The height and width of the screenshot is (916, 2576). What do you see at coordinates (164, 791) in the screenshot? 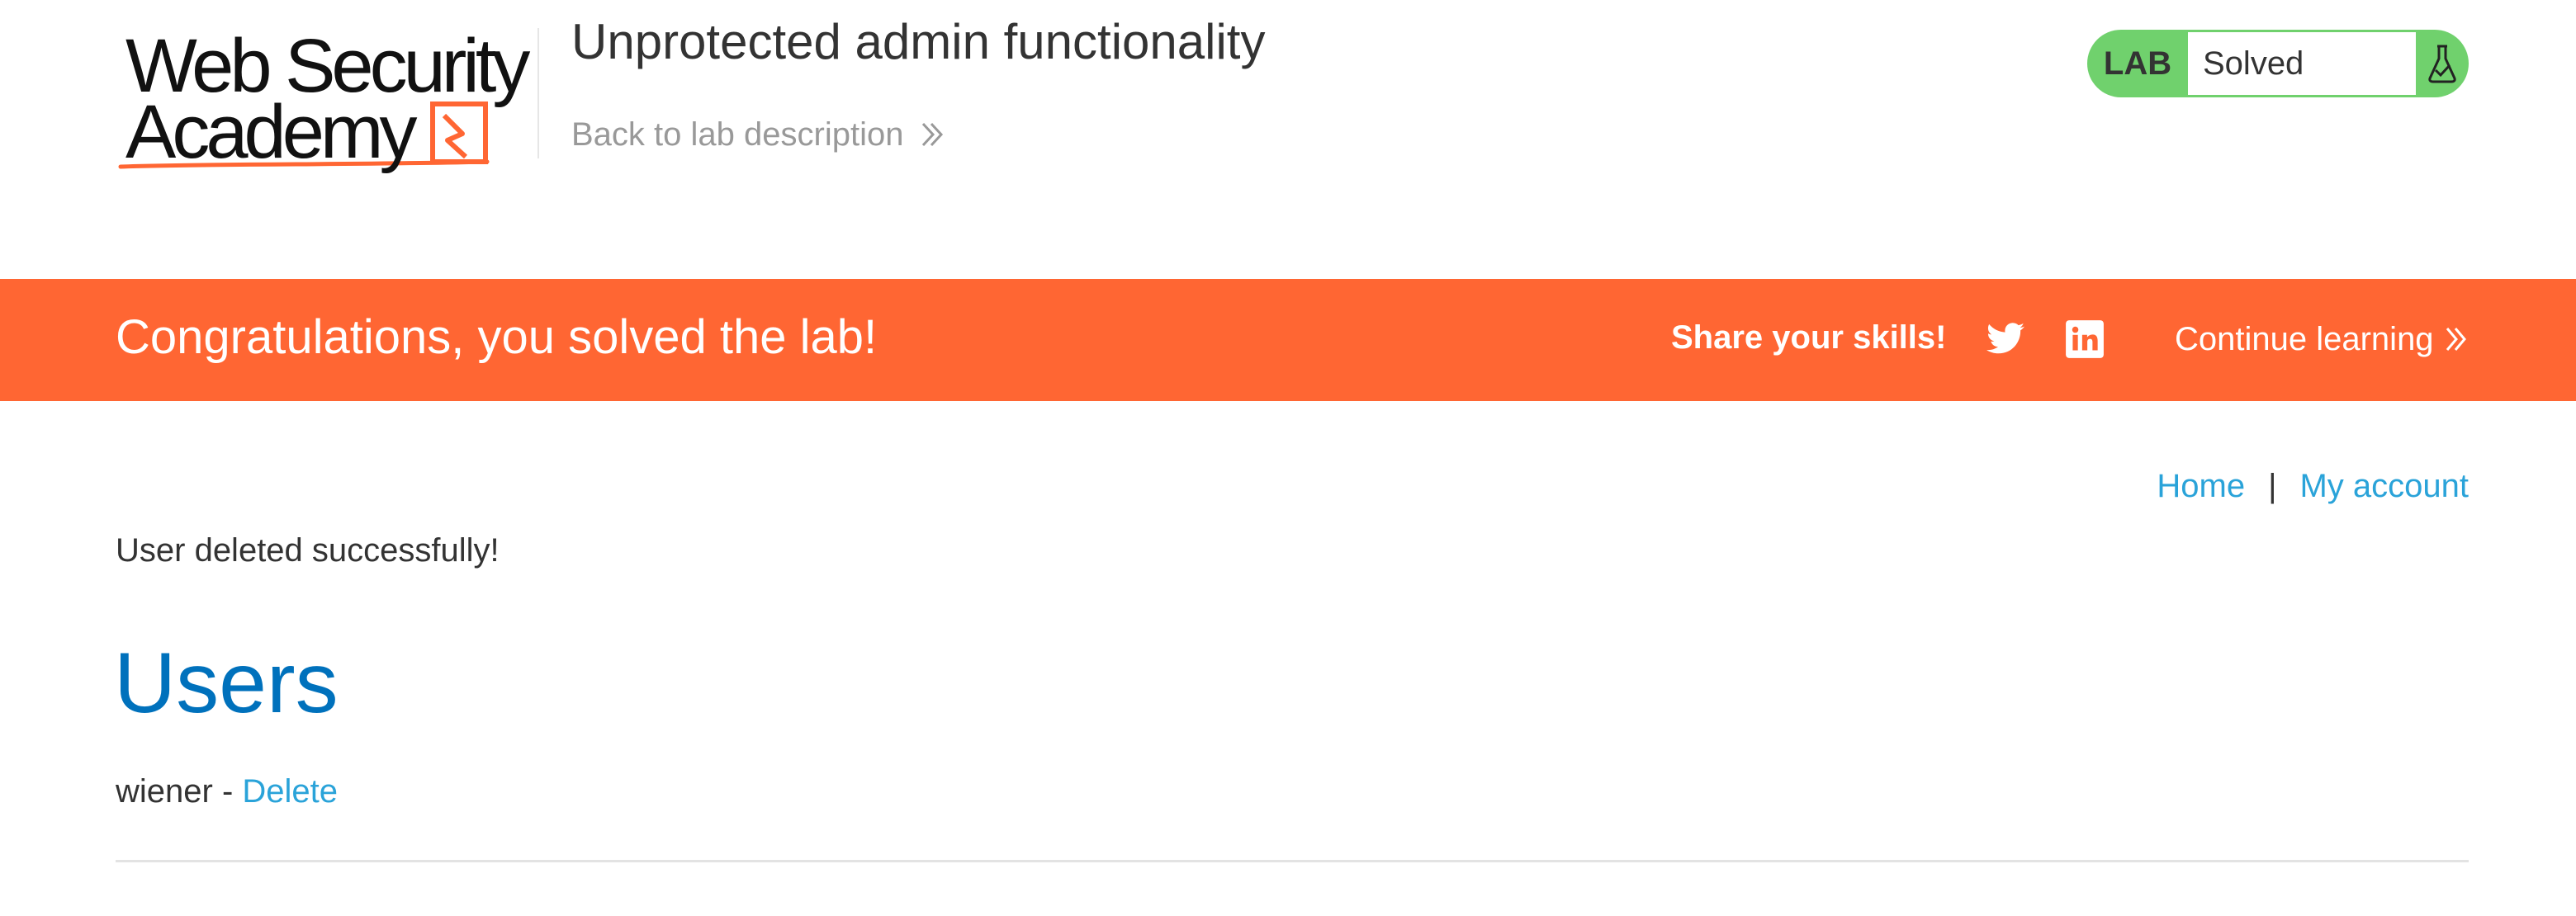
I see `username: wiener` at bounding box center [164, 791].